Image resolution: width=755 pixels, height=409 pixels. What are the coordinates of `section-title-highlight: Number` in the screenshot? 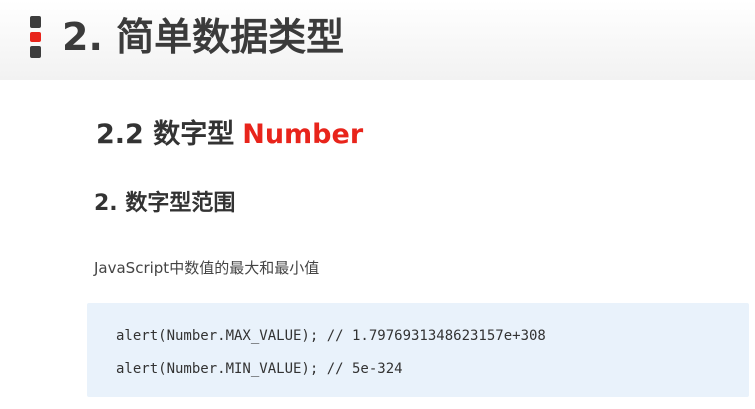 It's located at (303, 134).